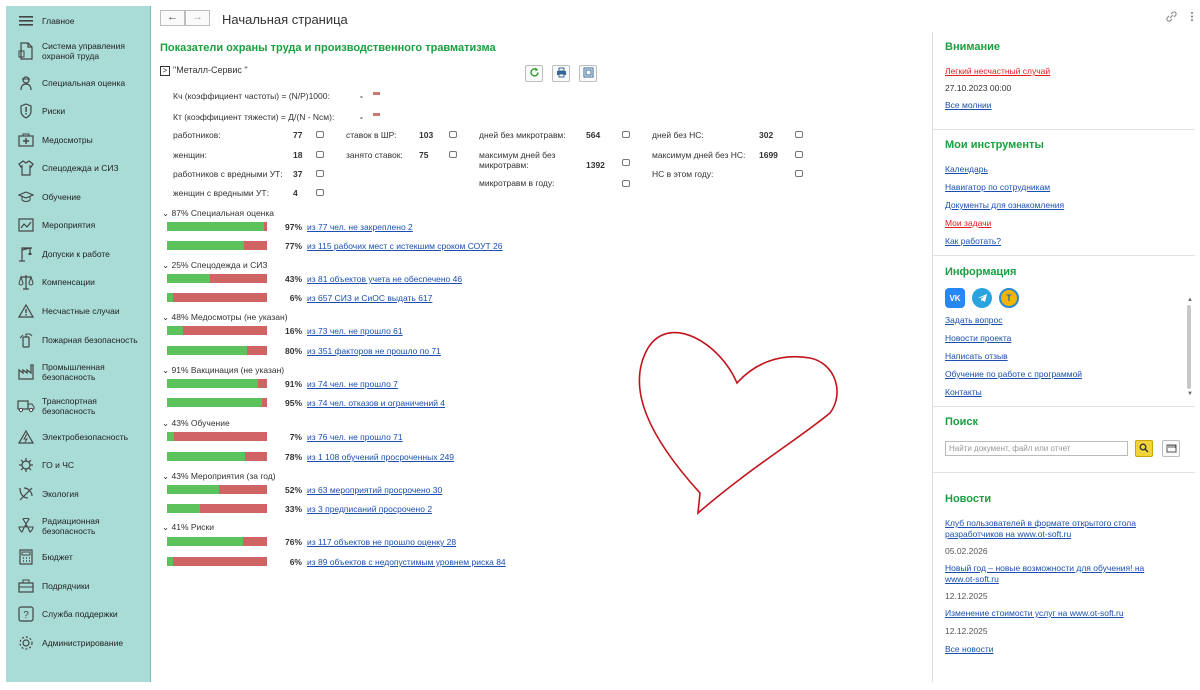  What do you see at coordinates (1036, 448) in the screenshot?
I see `search-input: Найти документ, файл или отчет` at bounding box center [1036, 448].